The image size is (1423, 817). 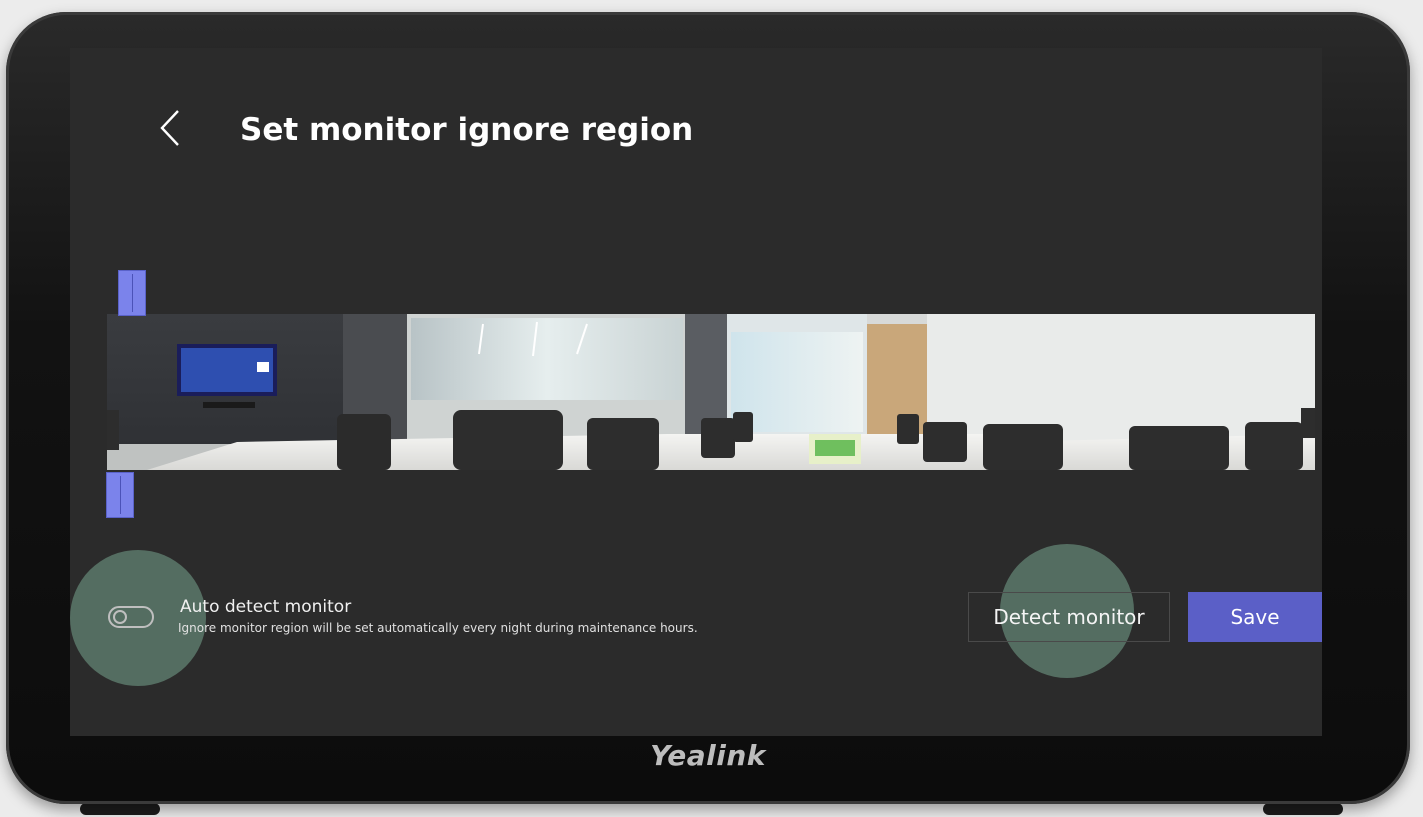 What do you see at coordinates (120, 809) in the screenshot?
I see `device-foot-left` at bounding box center [120, 809].